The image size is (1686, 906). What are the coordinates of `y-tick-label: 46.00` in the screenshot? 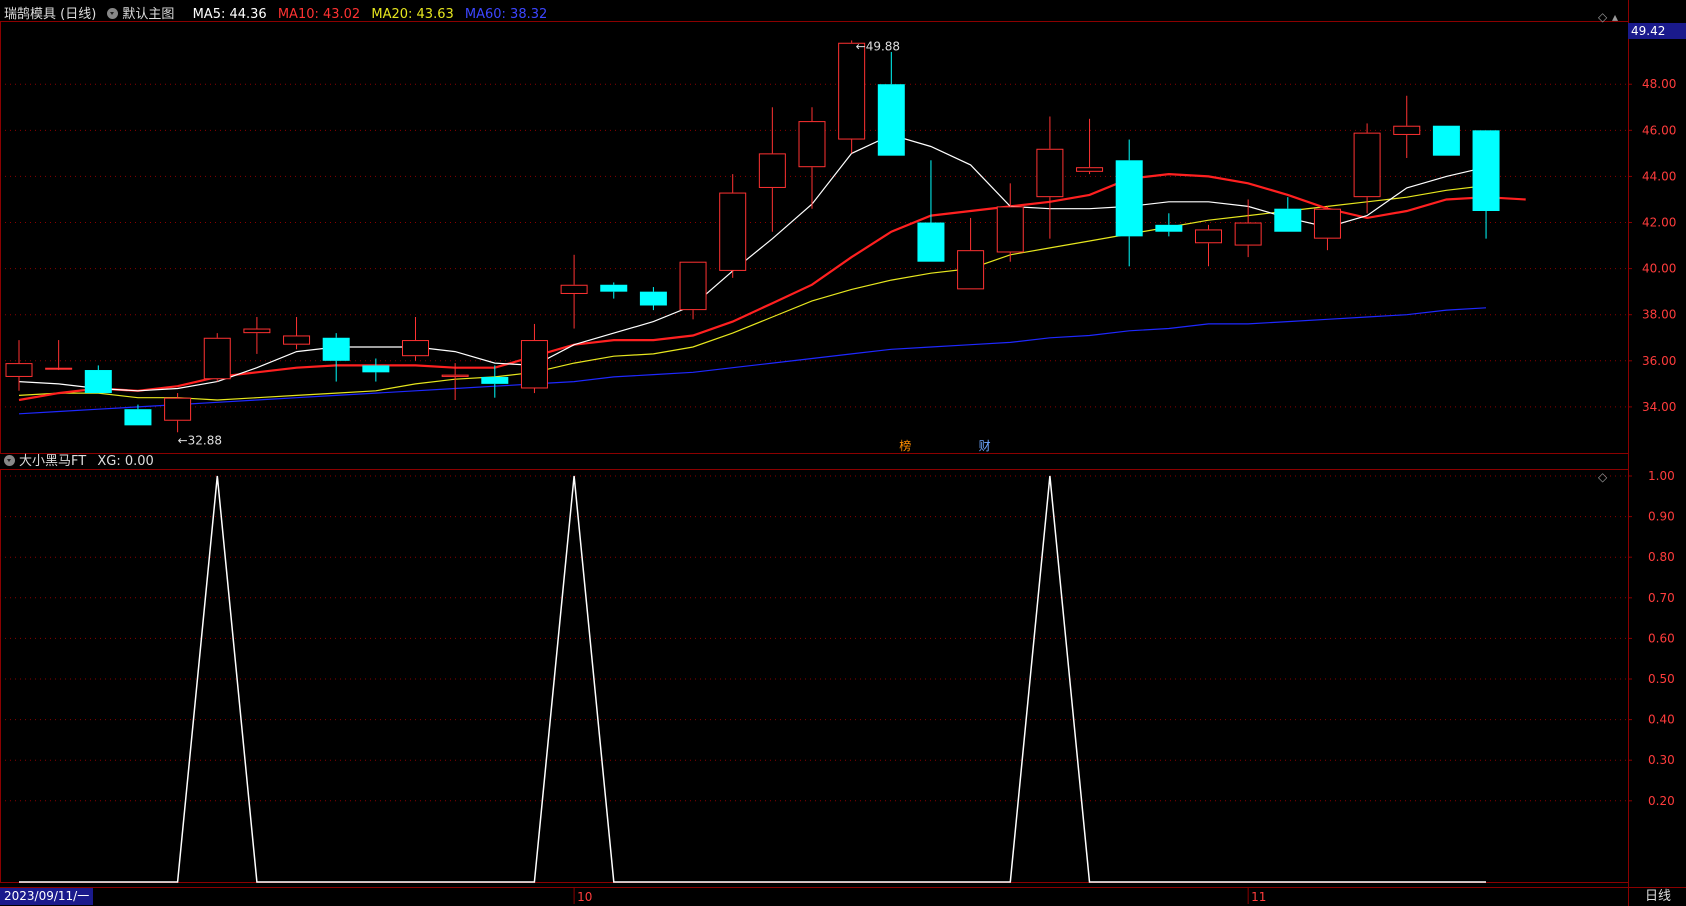 It's located at (1659, 130).